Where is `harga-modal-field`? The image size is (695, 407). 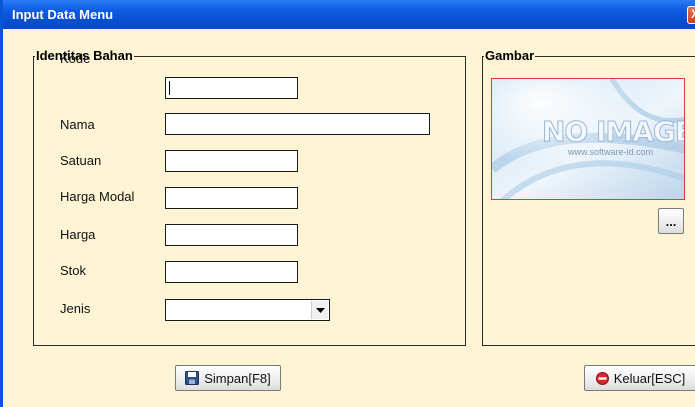
harga-modal-field is located at coordinates (231, 198).